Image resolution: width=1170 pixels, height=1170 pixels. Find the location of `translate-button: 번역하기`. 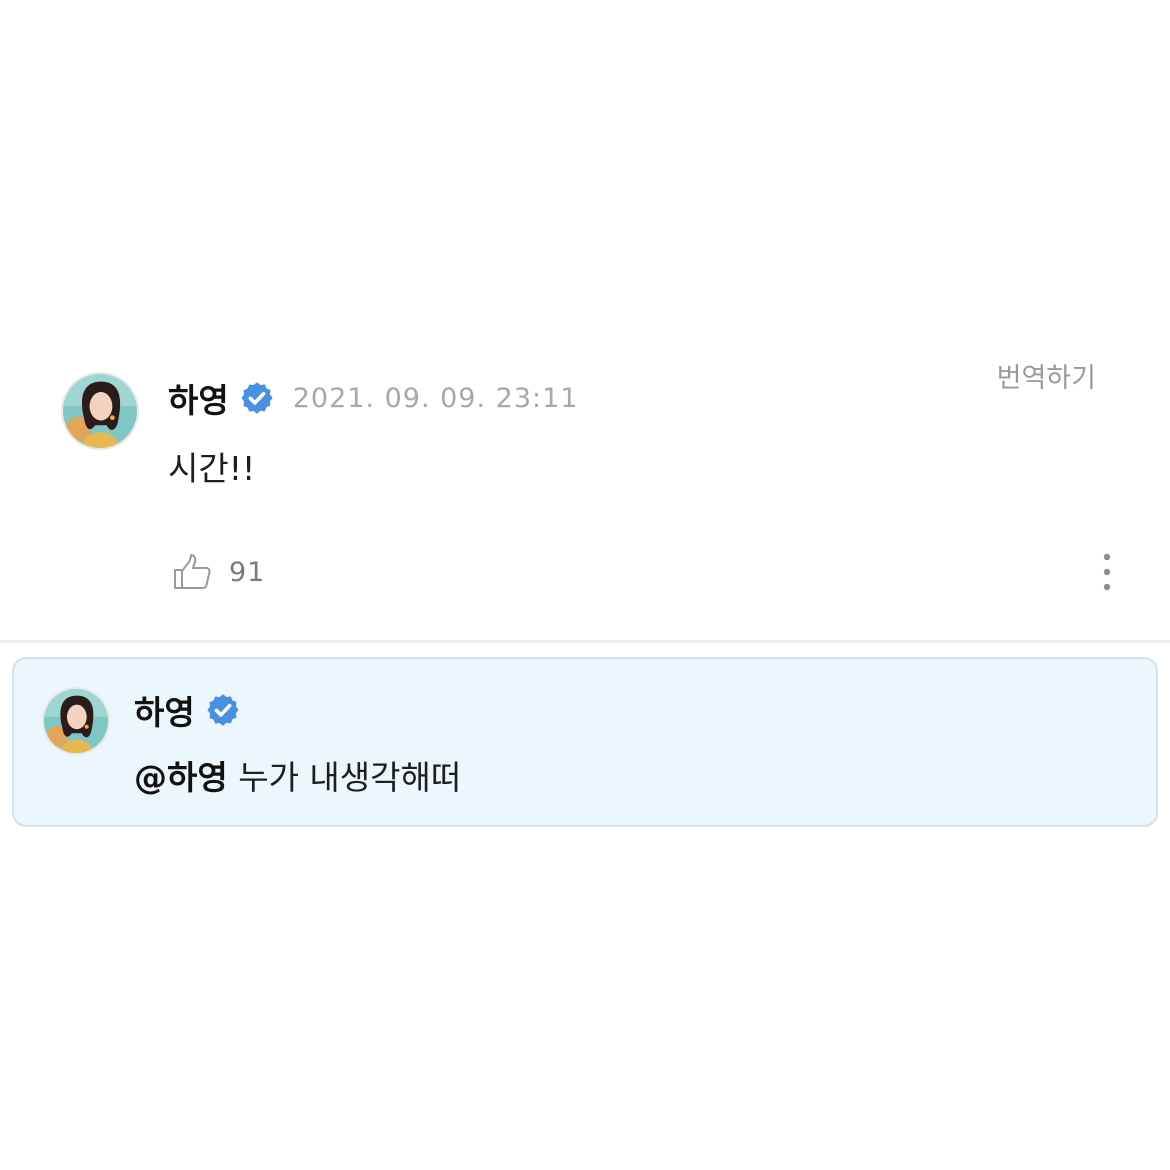

translate-button: 번역하기 is located at coordinates (1046, 375).